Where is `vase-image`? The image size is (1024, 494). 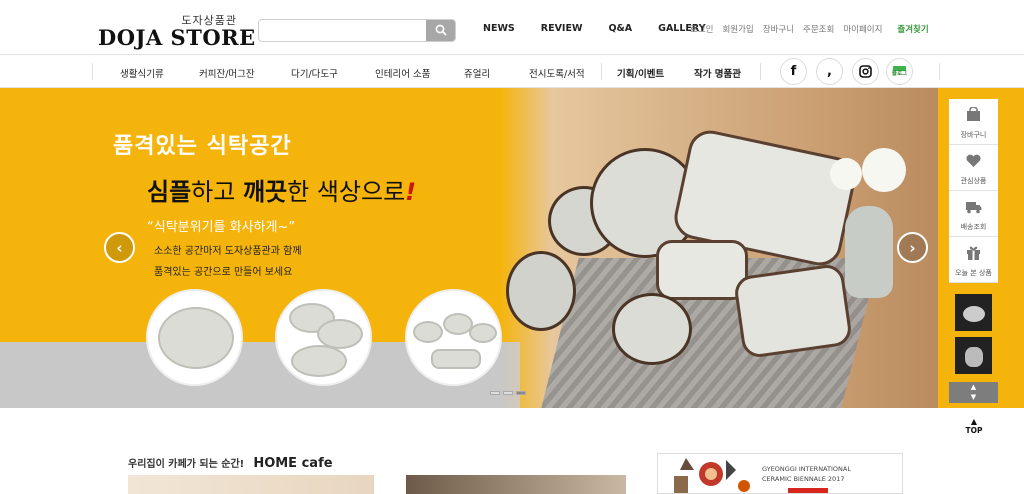
vase-image is located at coordinates (869, 252).